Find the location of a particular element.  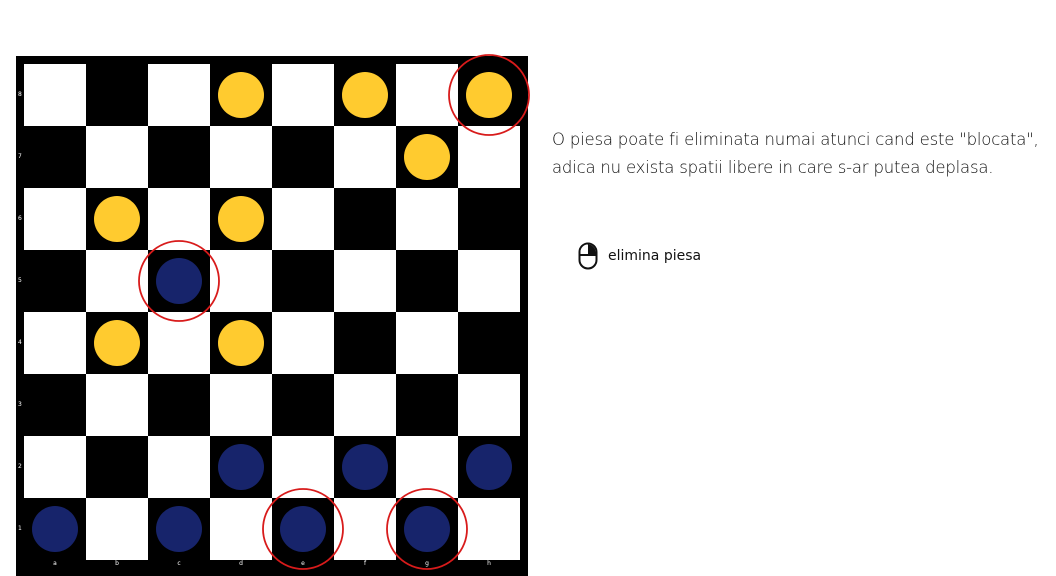

square-c2 is located at coordinates (179, 467).